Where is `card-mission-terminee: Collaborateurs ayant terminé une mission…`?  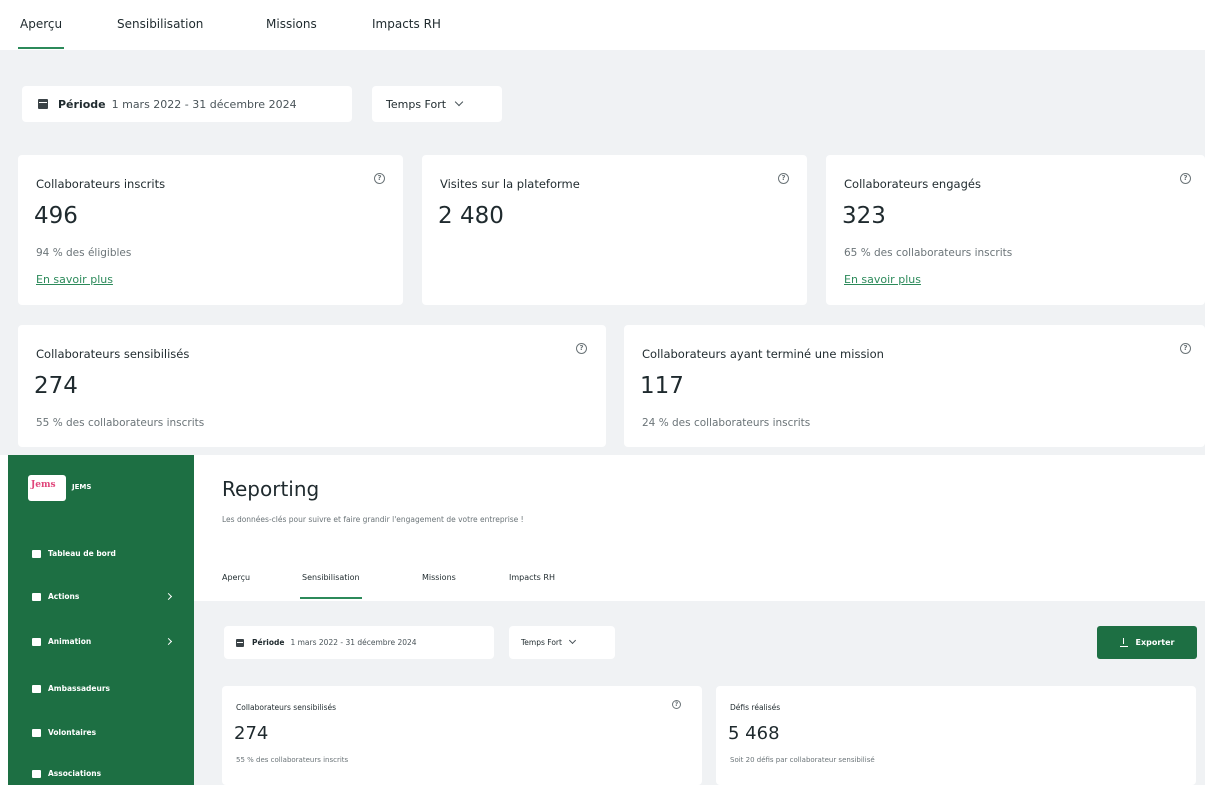 card-mission-terminee: Collaborateurs ayant terminé une mission… is located at coordinates (914, 386).